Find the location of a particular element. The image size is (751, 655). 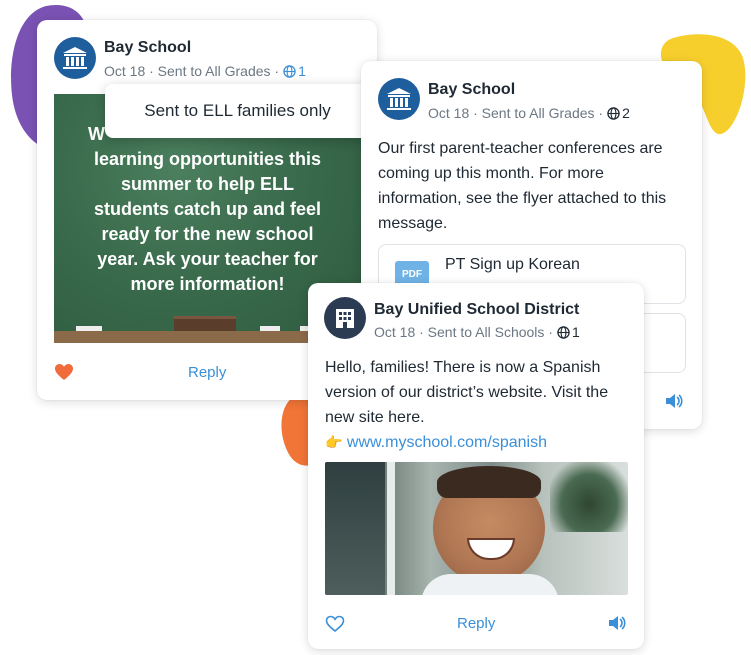

image-text-line: ready for the new school is located at coordinates (207, 234).